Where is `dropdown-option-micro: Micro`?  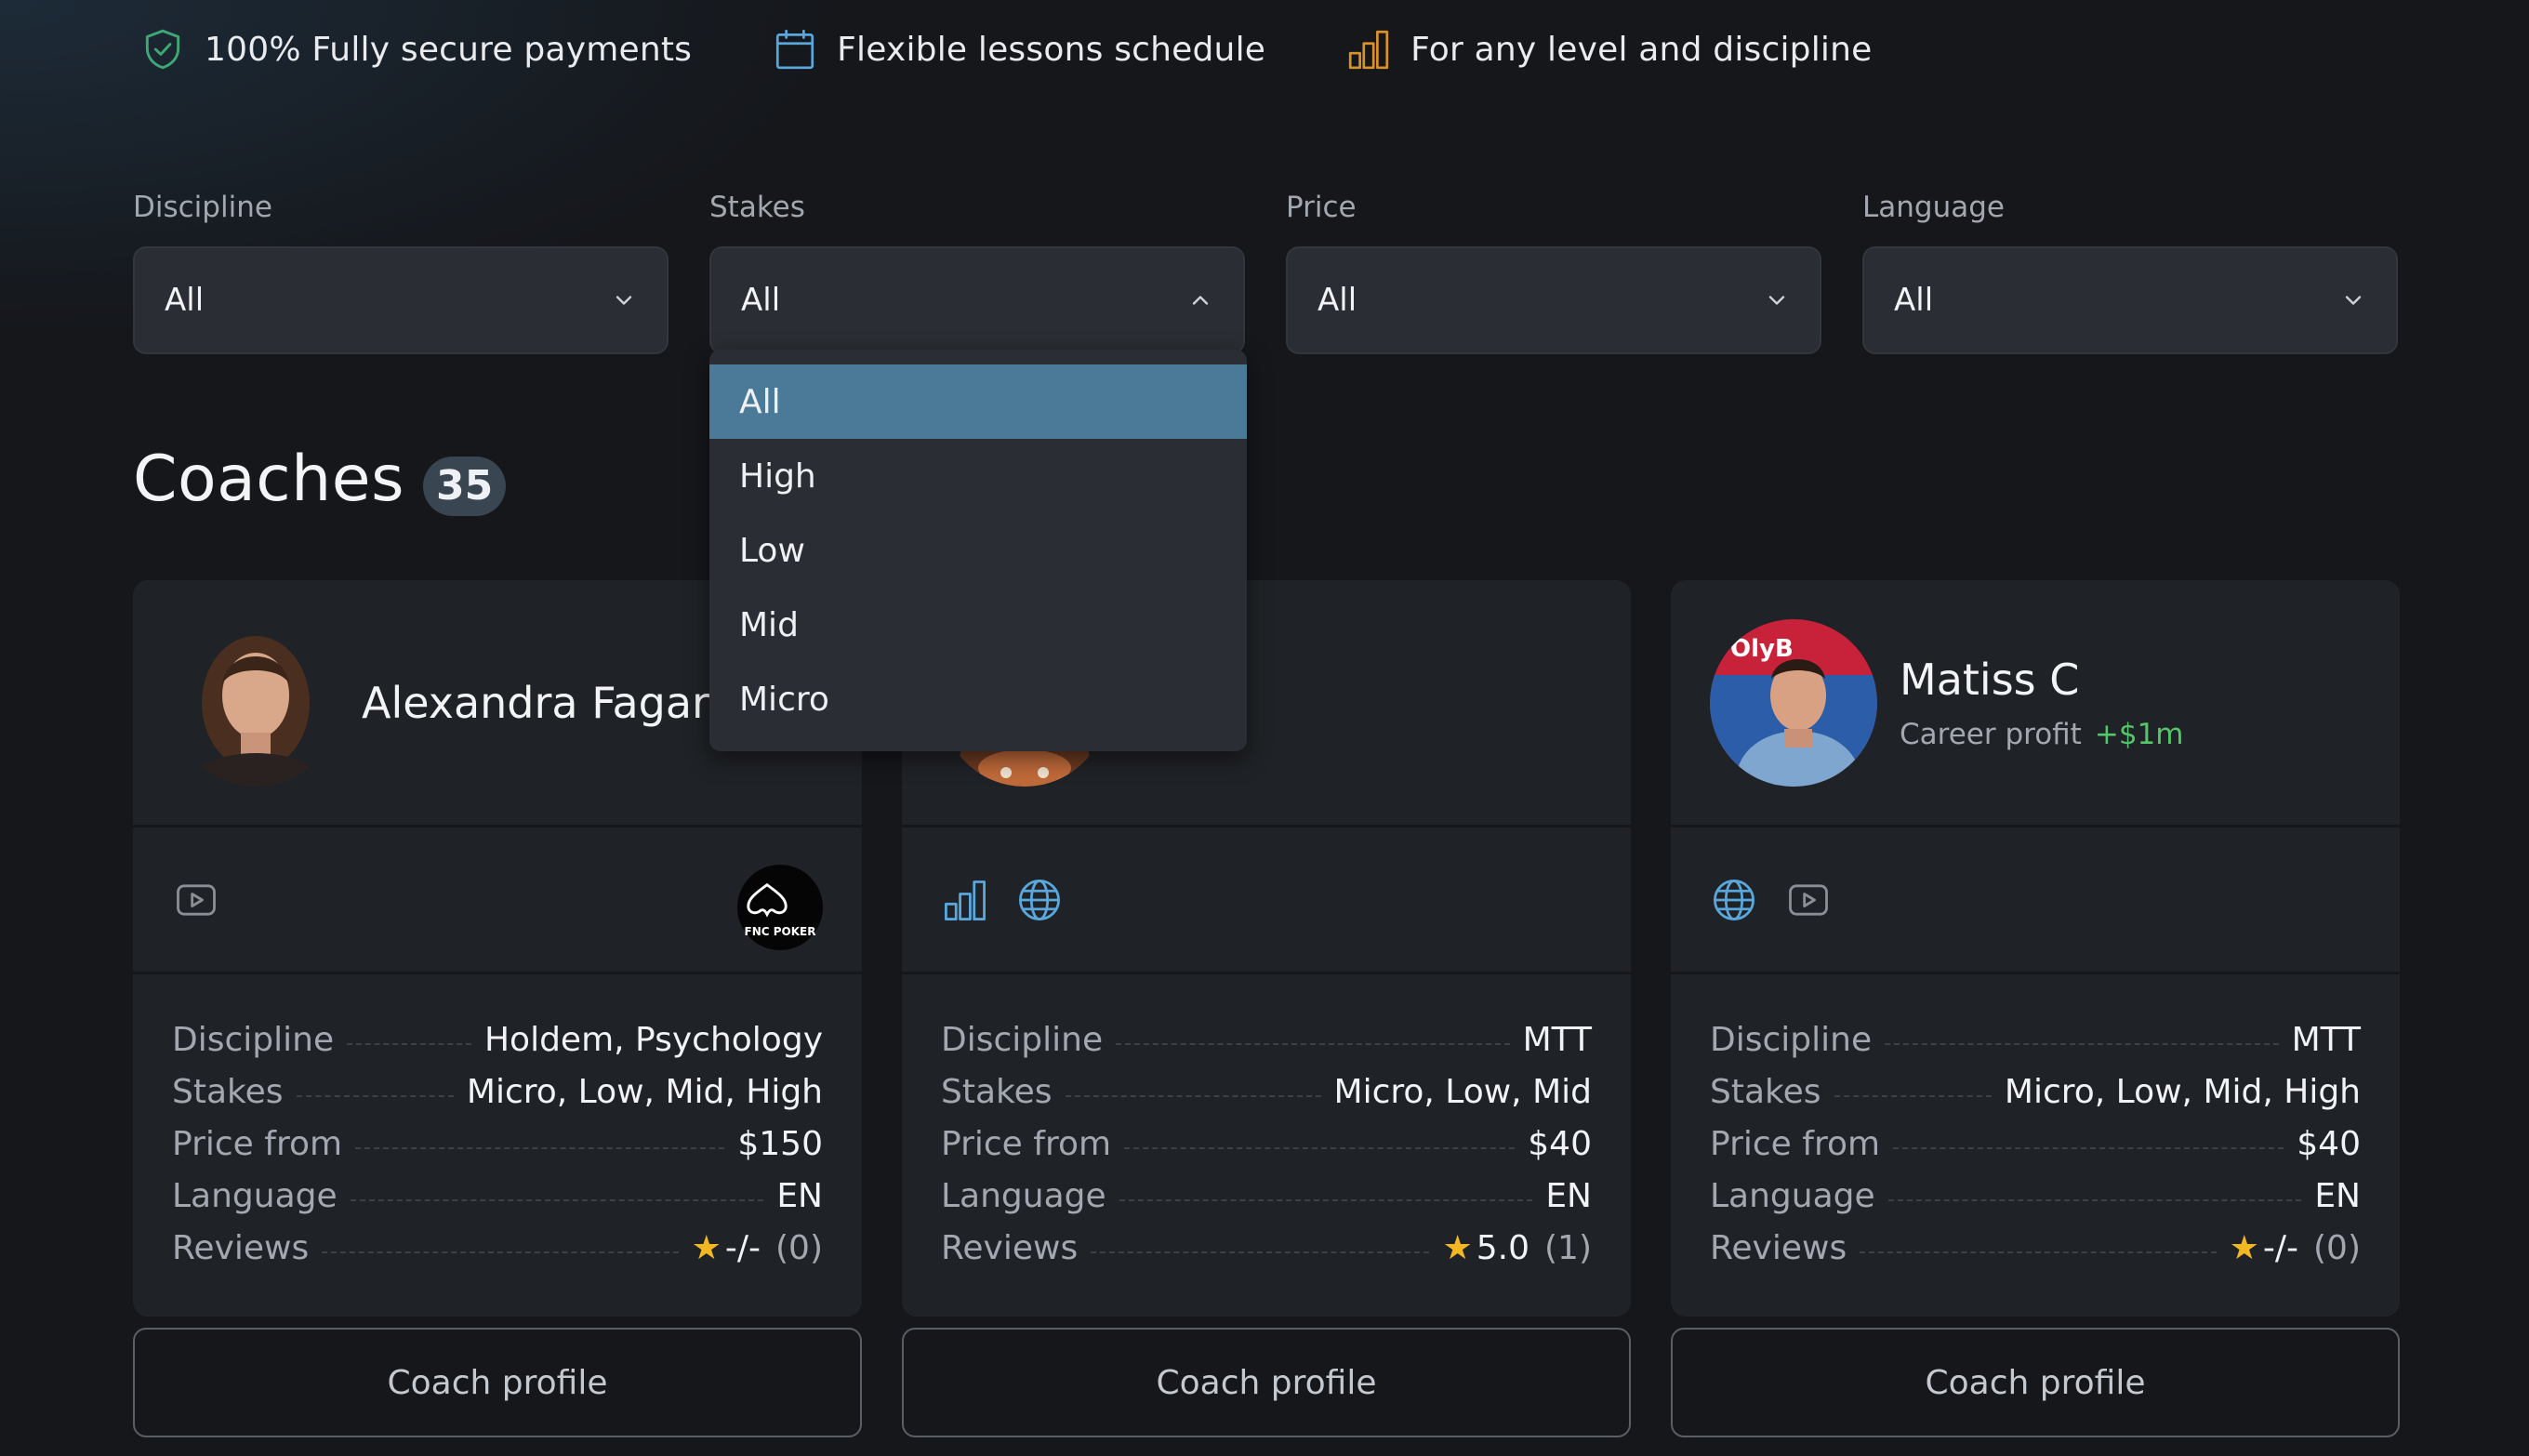
dropdown-option-micro: Micro is located at coordinates (978, 699).